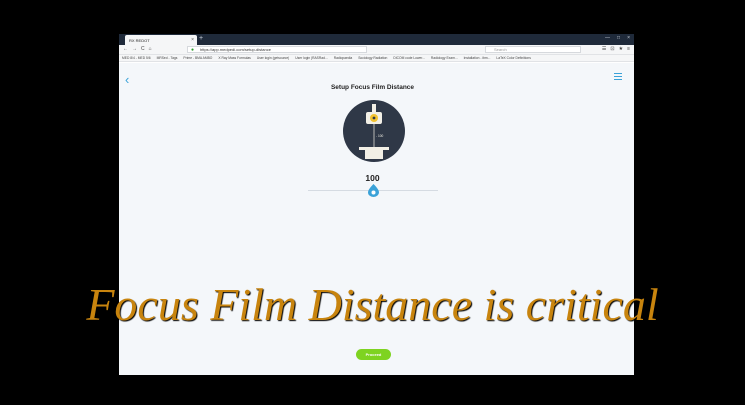  Describe the element at coordinates (373, 354) in the screenshot. I see `proceed-button: Proceed` at that location.